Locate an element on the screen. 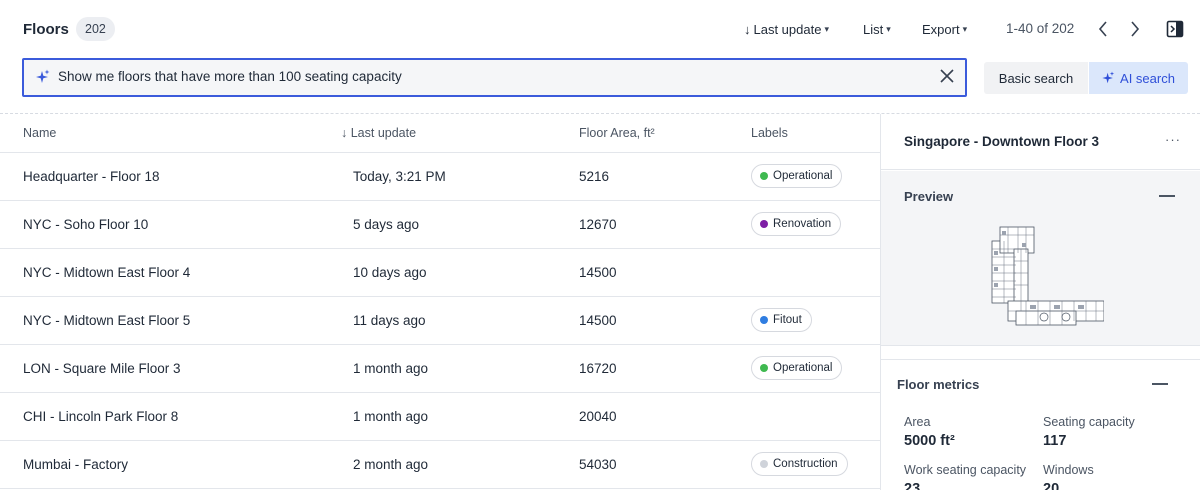  row-name: NYC - Midtown East Floor 4 is located at coordinates (107, 272).